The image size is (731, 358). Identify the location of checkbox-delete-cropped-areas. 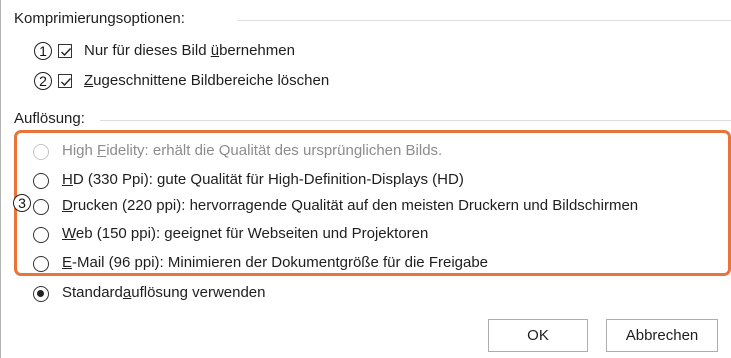
(65, 81).